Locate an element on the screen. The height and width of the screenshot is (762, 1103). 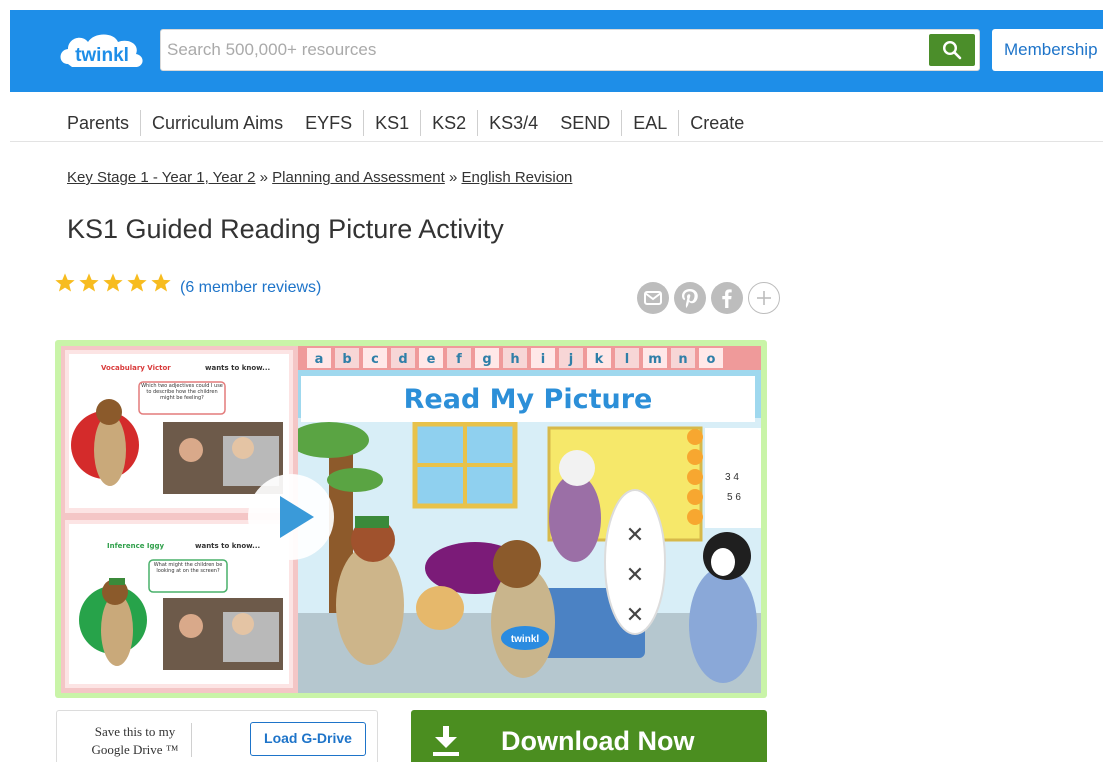
alphabet-letter: g is located at coordinates (486, 359).